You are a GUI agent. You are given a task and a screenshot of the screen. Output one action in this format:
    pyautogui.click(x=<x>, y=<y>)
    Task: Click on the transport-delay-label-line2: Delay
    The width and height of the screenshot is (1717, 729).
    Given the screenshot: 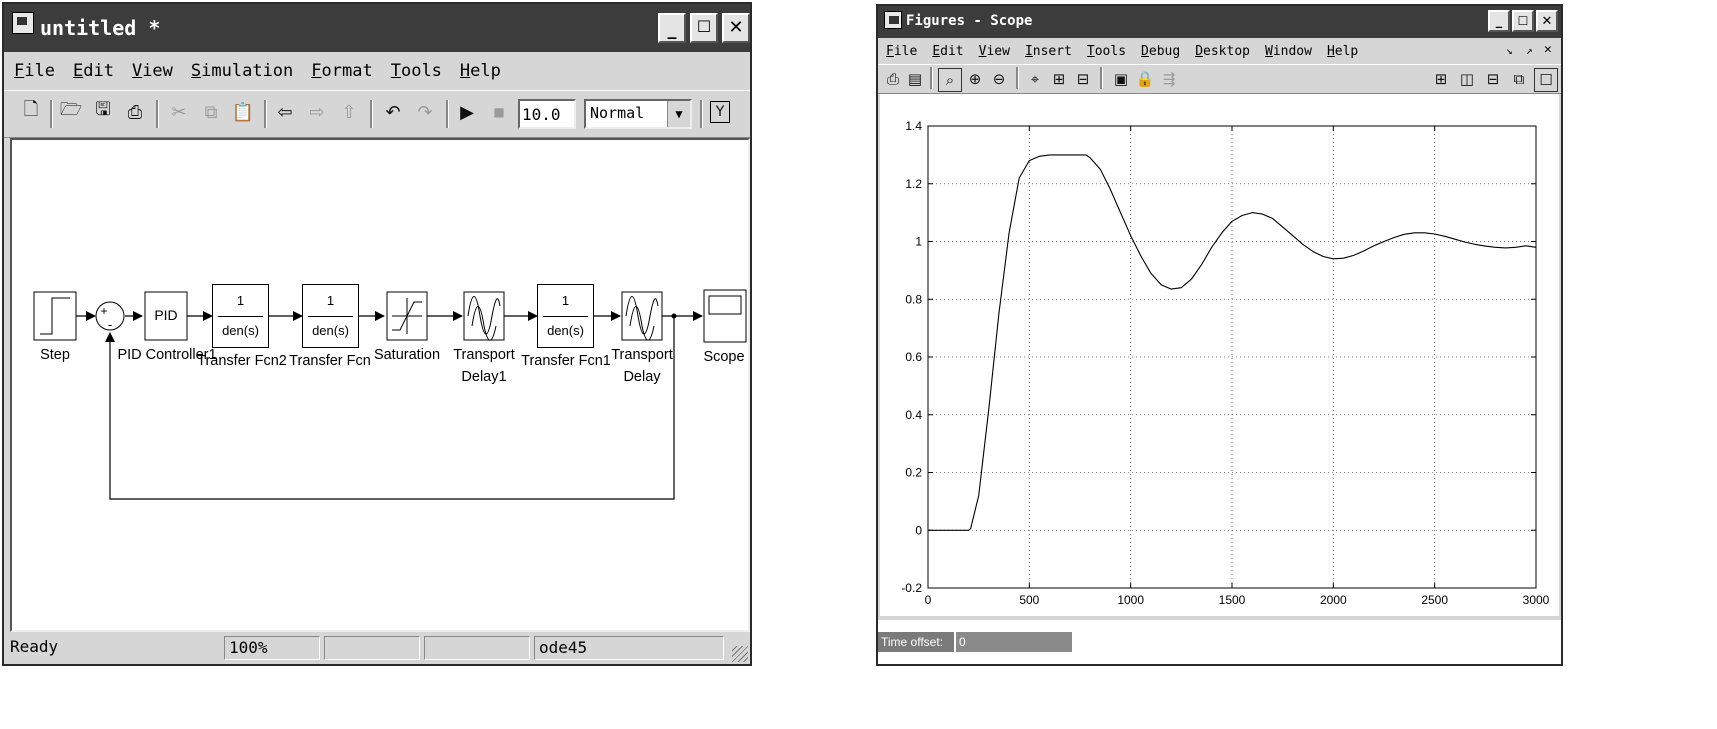 What is the action you would take?
    pyautogui.click(x=642, y=377)
    